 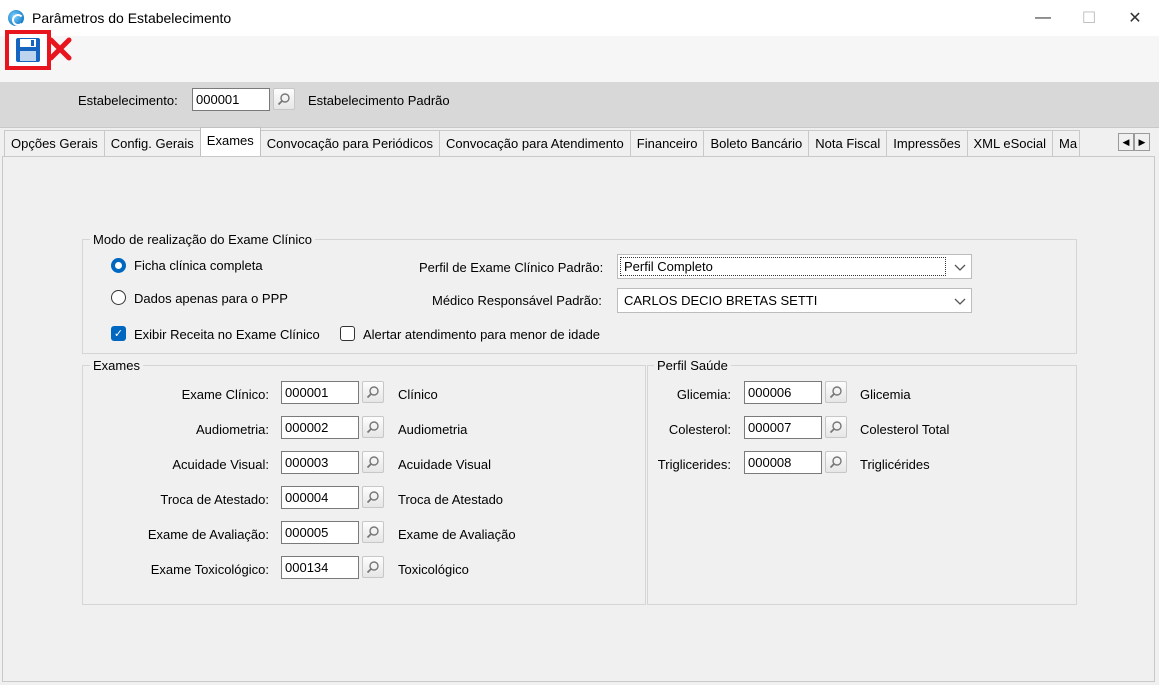 What do you see at coordinates (895, 464) in the screenshot?
I see `triglicerides-desc: Triglicérides` at bounding box center [895, 464].